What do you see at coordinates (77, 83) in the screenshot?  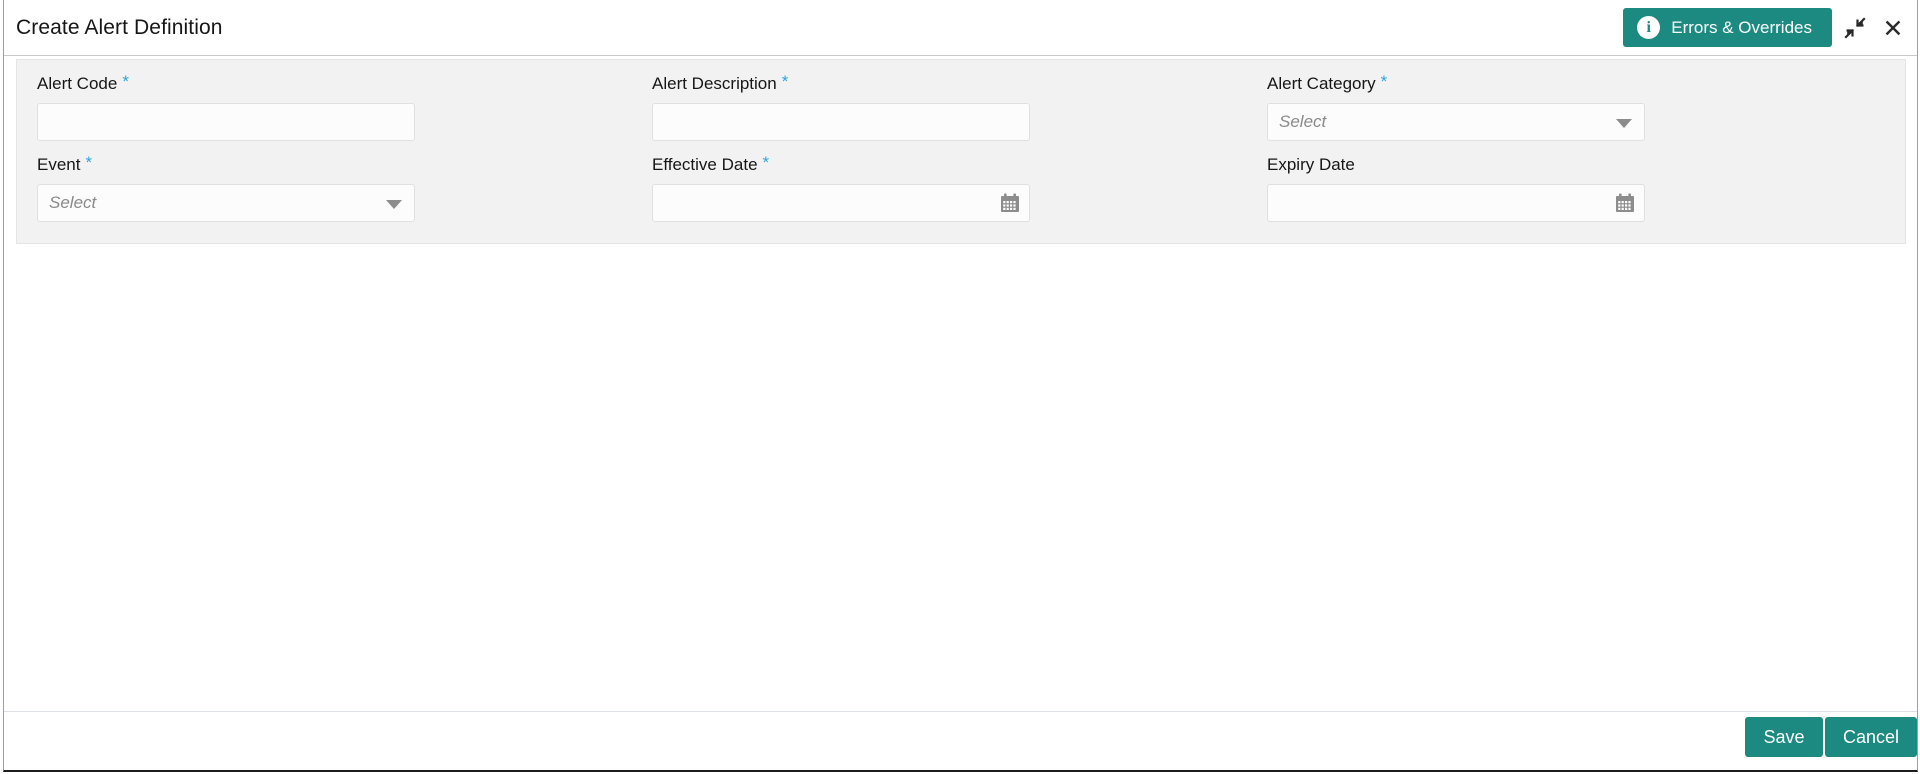 I see `label-alert-code-text: Alert Code` at bounding box center [77, 83].